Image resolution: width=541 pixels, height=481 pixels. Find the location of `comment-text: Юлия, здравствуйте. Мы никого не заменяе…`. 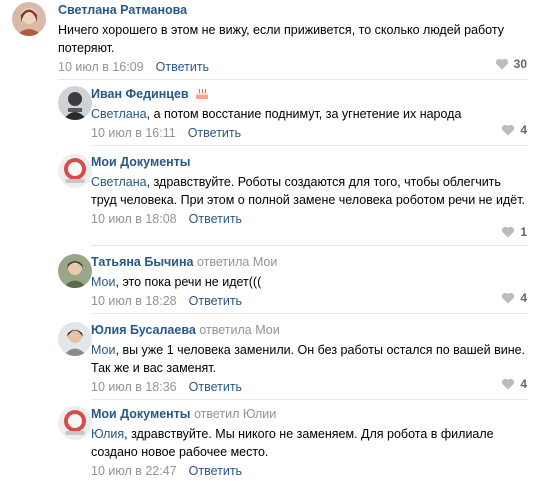

comment-text: Юлия, здравствуйте. Мы никого не заменяе… is located at coordinates (292, 443).